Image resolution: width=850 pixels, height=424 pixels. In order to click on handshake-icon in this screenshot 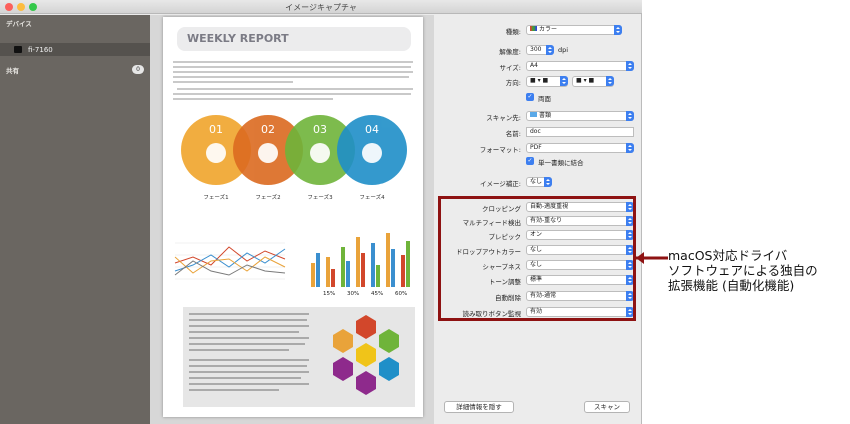, I will do `click(372, 153)`.